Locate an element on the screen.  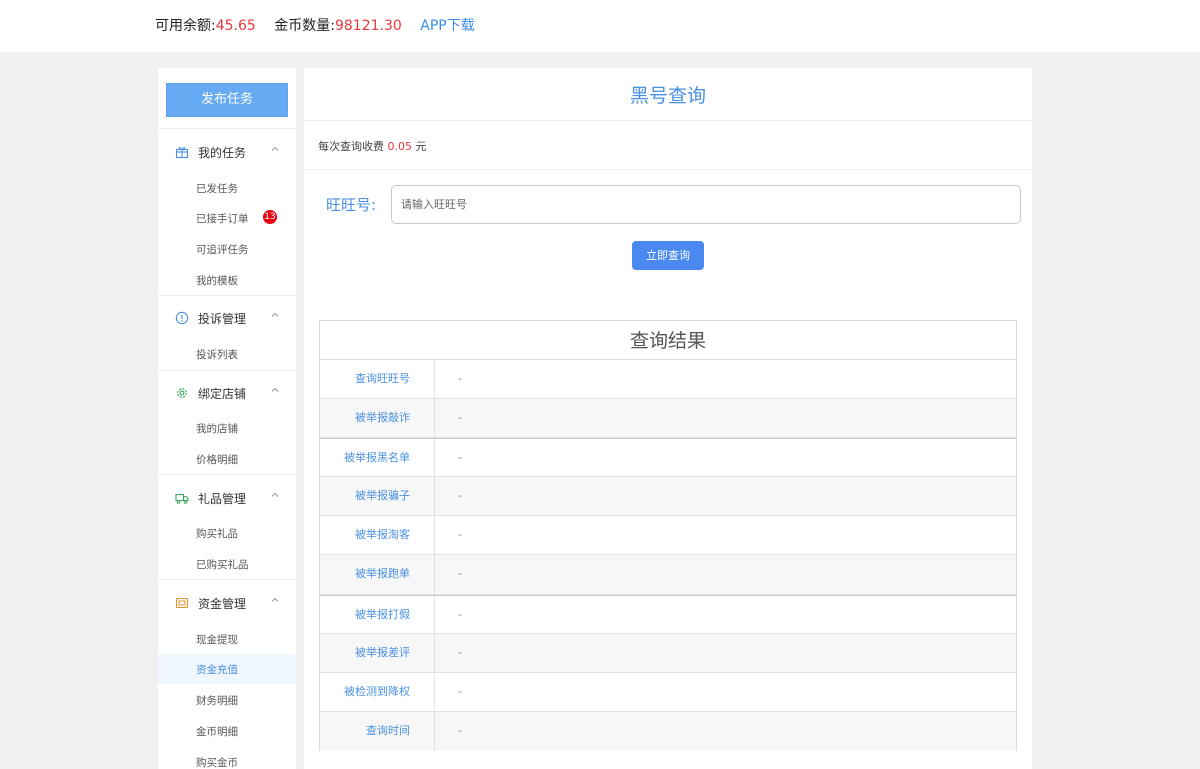
sidebar-item-followup-reviews: 可追评任务 is located at coordinates (227, 249).